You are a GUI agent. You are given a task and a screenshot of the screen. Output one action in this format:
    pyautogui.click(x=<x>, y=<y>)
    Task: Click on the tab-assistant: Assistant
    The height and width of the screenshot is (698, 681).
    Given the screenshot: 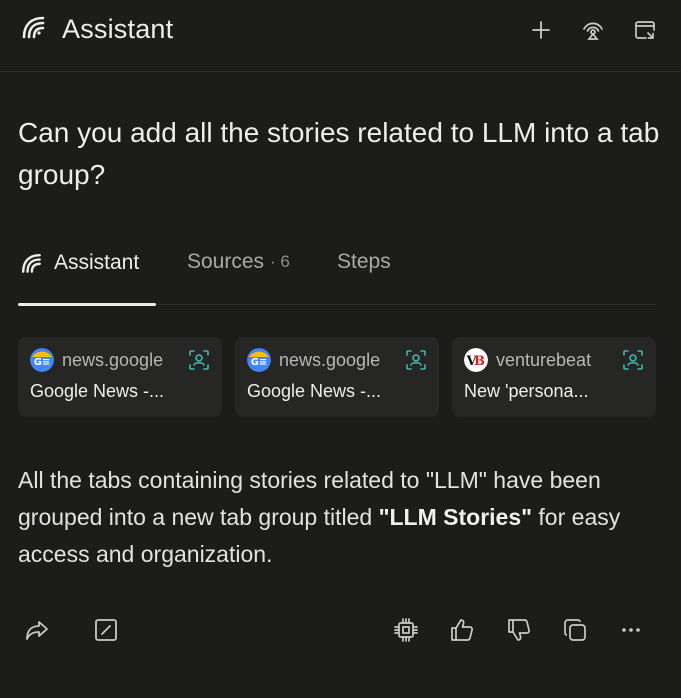 What is the action you would take?
    pyautogui.click(x=78, y=263)
    